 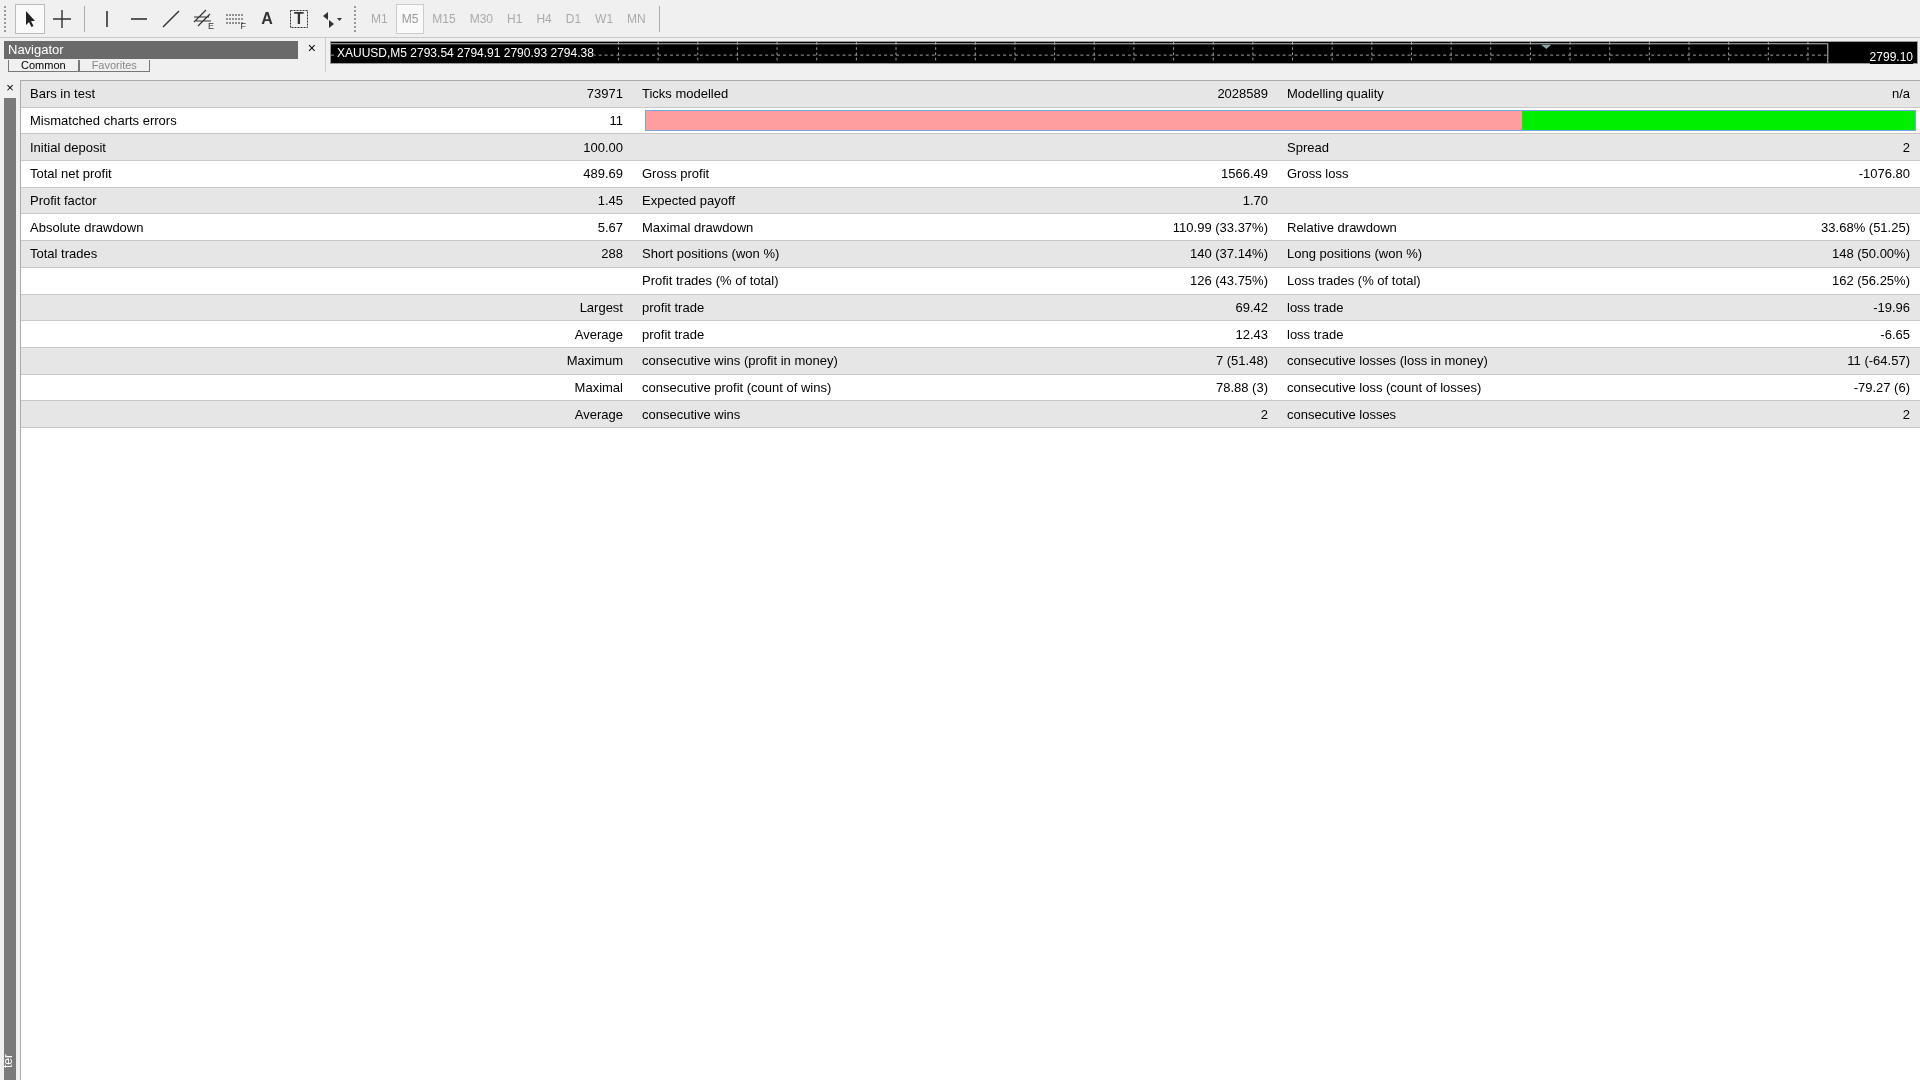 I want to click on timeframe-button: H4, so click(x=544, y=18).